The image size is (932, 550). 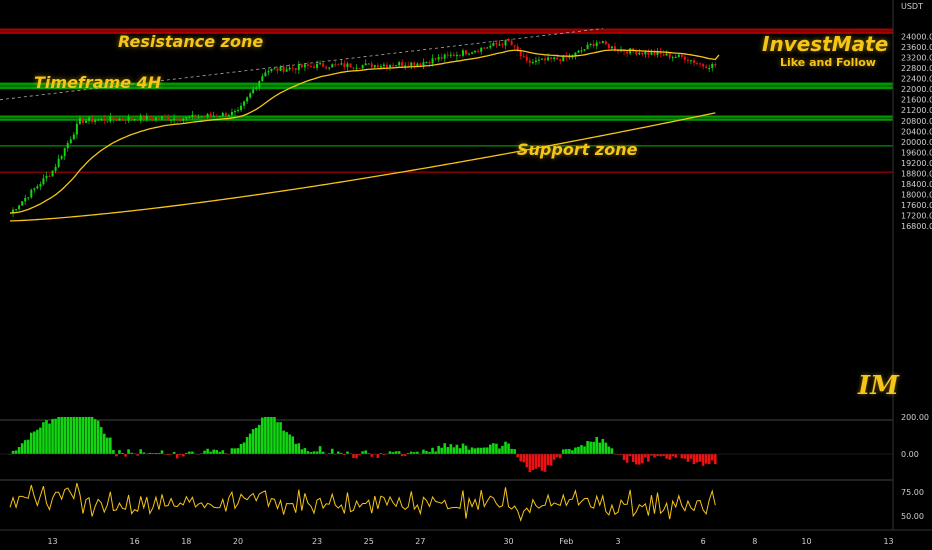 What do you see at coordinates (916, 131) in the screenshot?
I see `y-tick-label: 20400.00` at bounding box center [916, 131].